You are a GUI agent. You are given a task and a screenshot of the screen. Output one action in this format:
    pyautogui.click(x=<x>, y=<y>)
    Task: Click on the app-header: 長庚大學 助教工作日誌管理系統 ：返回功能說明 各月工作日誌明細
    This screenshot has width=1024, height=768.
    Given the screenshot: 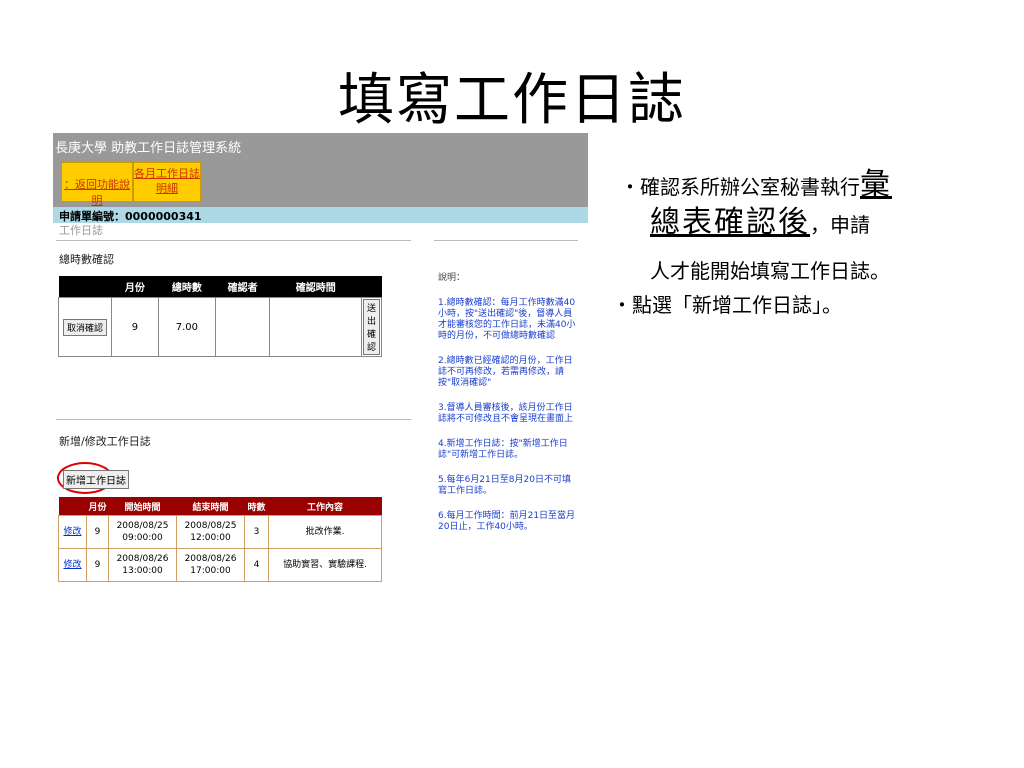 What is the action you would take?
    pyautogui.click(x=320, y=170)
    